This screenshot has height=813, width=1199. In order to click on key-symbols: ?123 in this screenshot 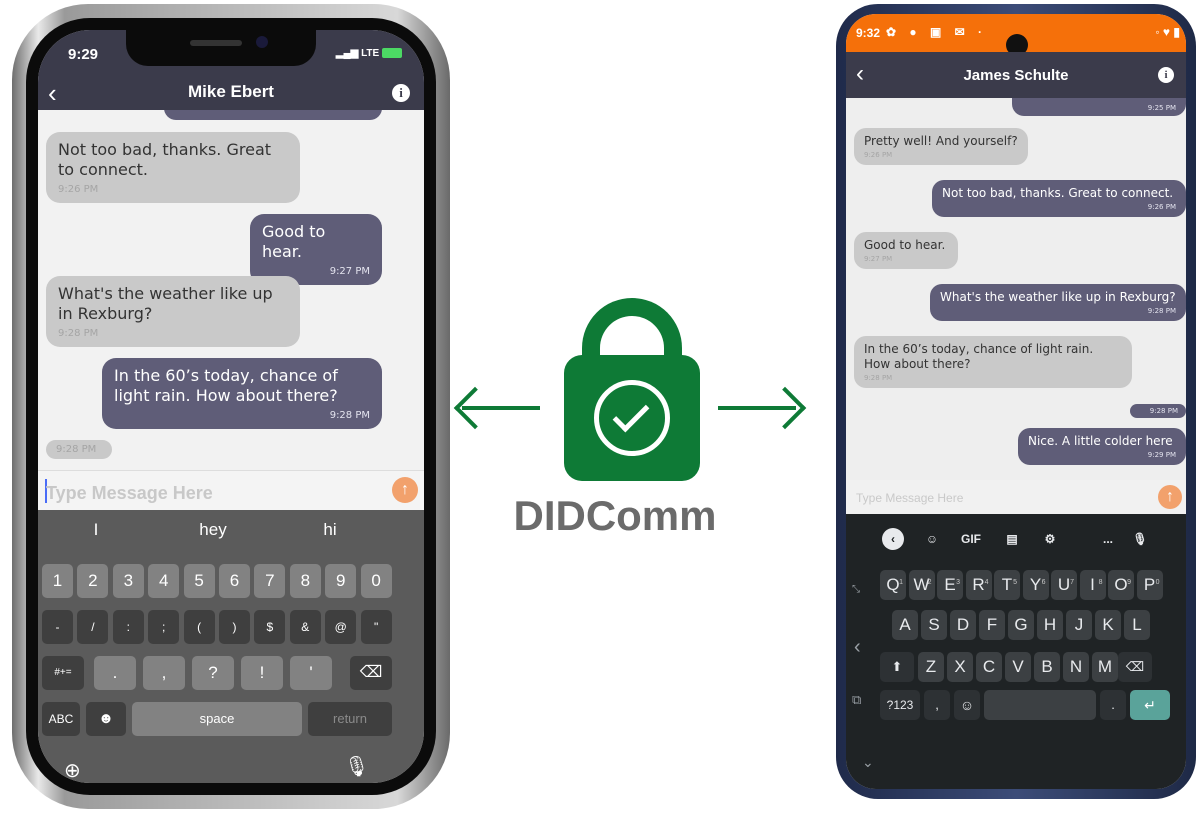, I will do `click(900, 705)`.